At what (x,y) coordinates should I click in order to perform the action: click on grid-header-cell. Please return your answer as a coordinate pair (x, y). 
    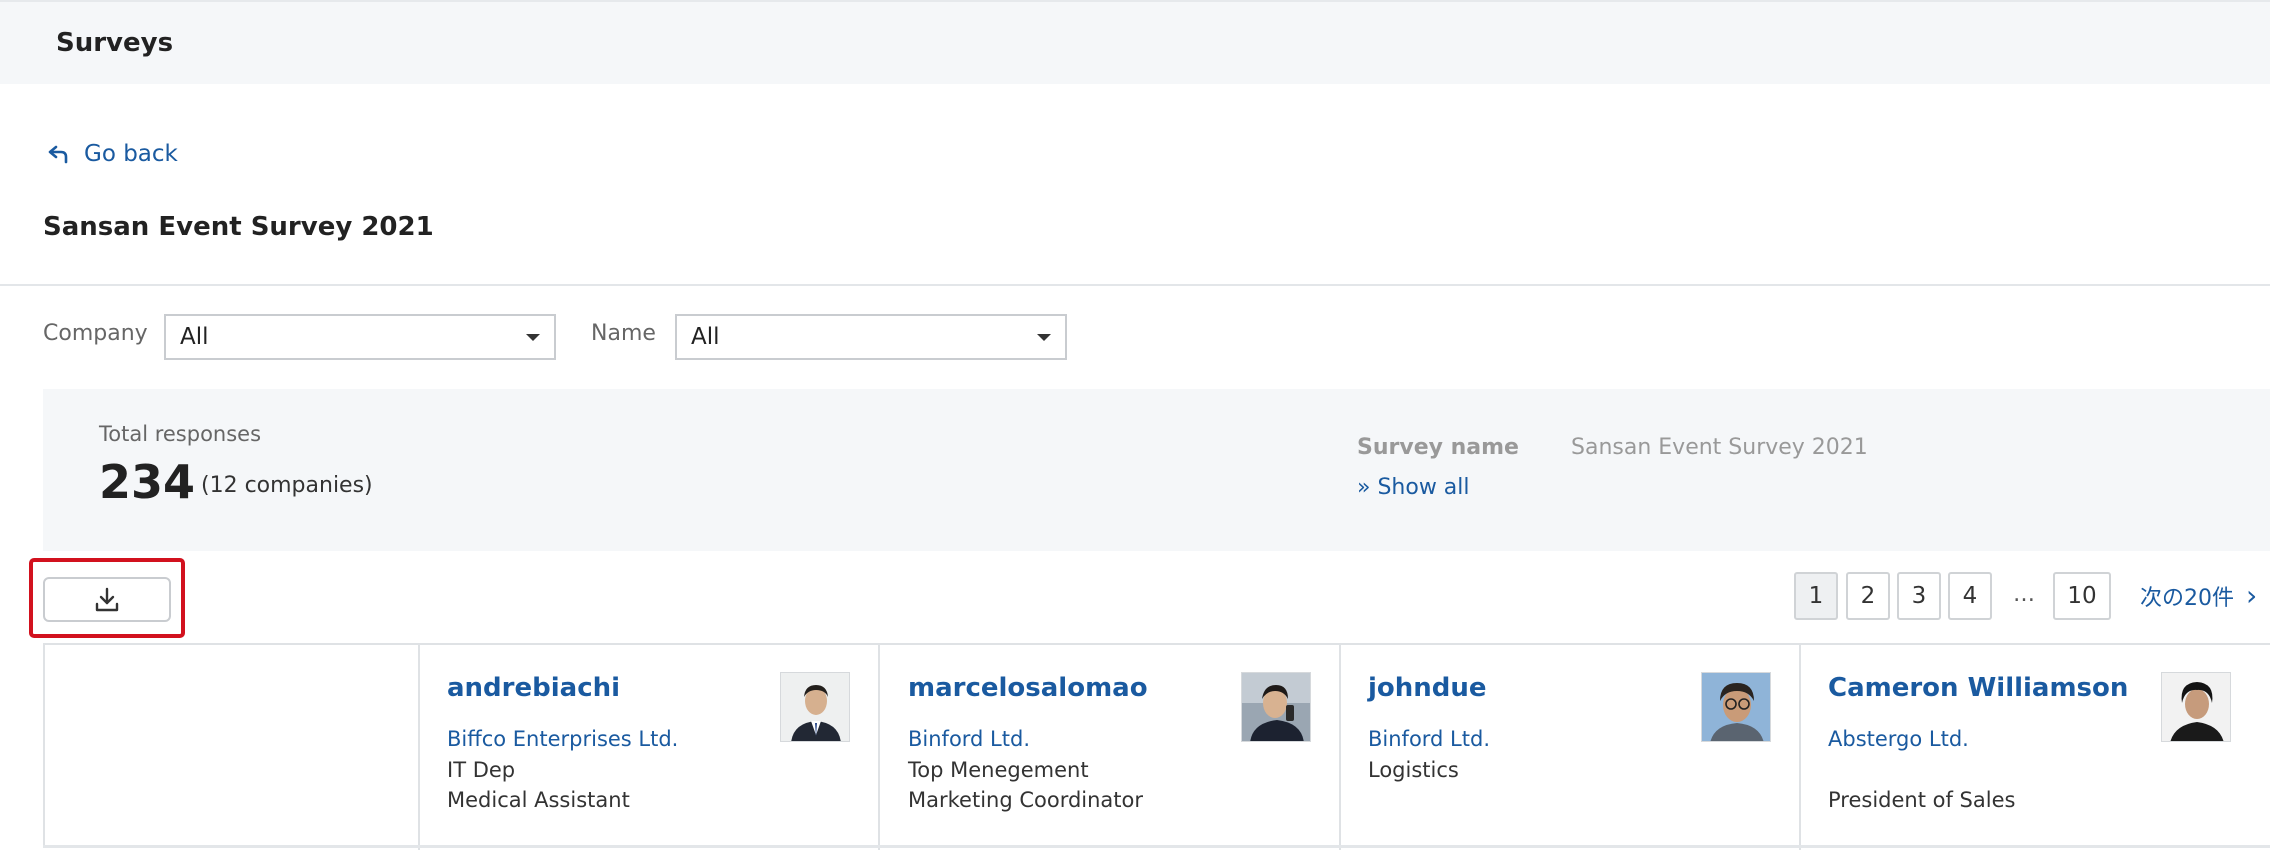
    Looking at the image, I should click on (232, 747).